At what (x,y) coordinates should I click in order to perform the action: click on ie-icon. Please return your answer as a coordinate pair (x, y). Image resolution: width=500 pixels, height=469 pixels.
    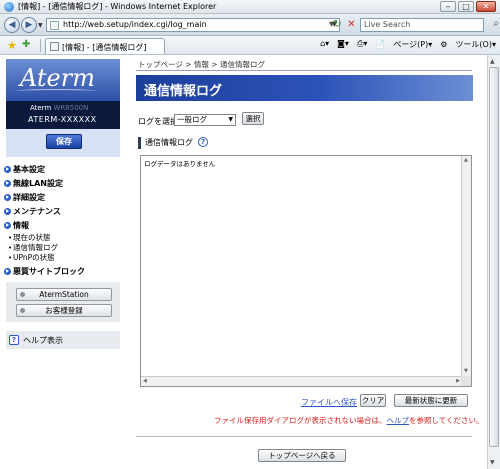
    Looking at the image, I should click on (9, 7).